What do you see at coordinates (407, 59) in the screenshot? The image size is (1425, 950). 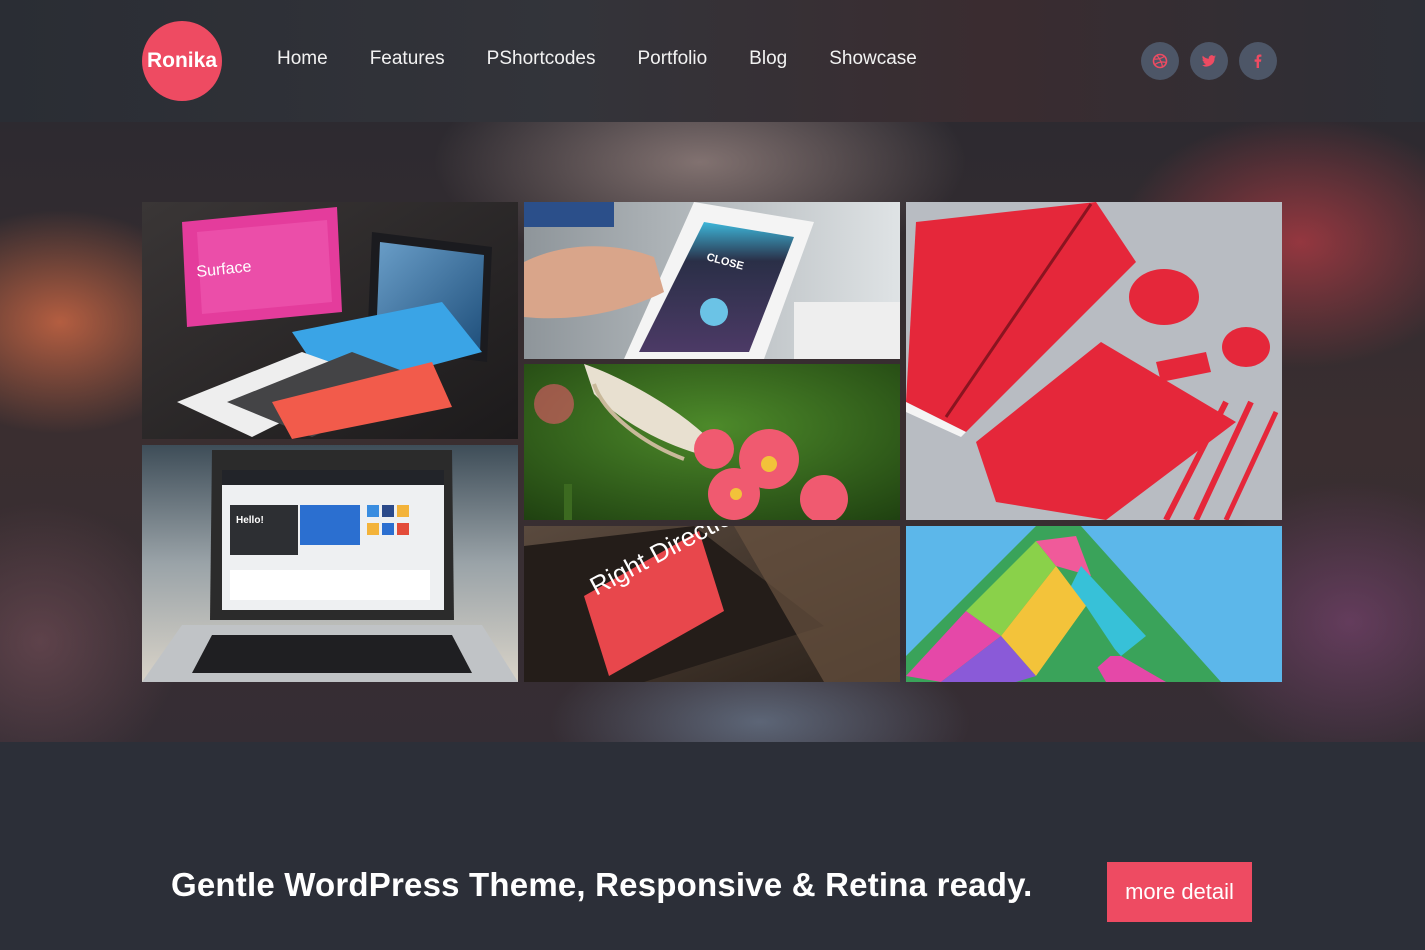 I see `nav-item-features: Features` at bounding box center [407, 59].